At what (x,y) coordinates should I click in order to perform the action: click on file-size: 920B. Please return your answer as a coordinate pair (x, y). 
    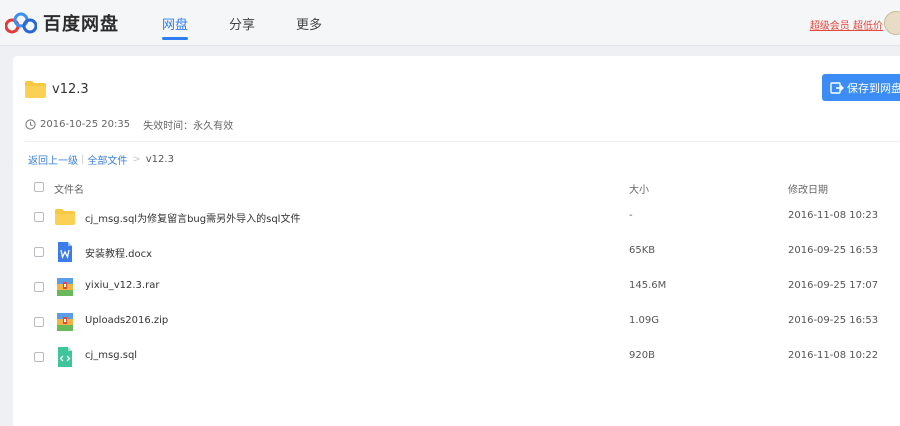
    Looking at the image, I should click on (642, 355).